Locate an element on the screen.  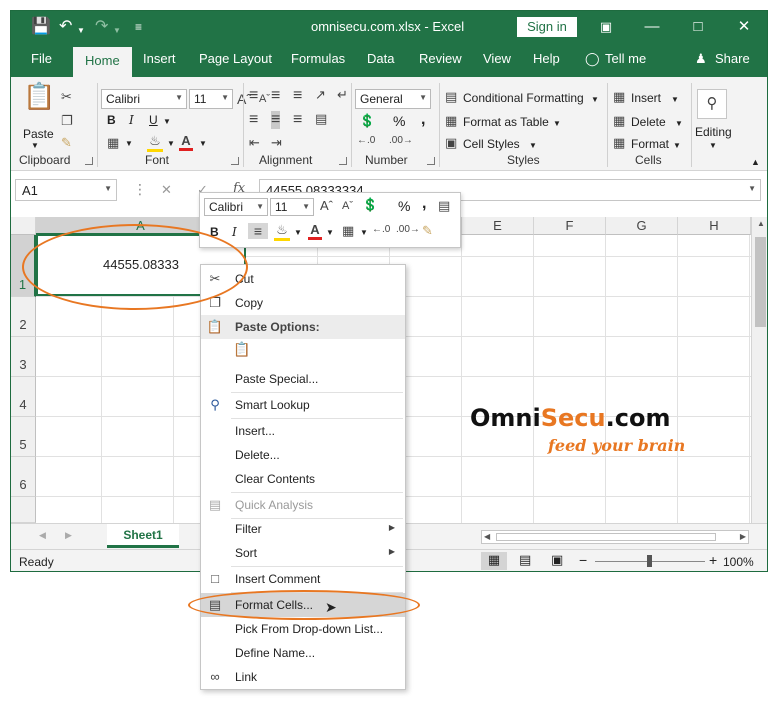
percent-style-button: % is located at coordinates (399, 121).